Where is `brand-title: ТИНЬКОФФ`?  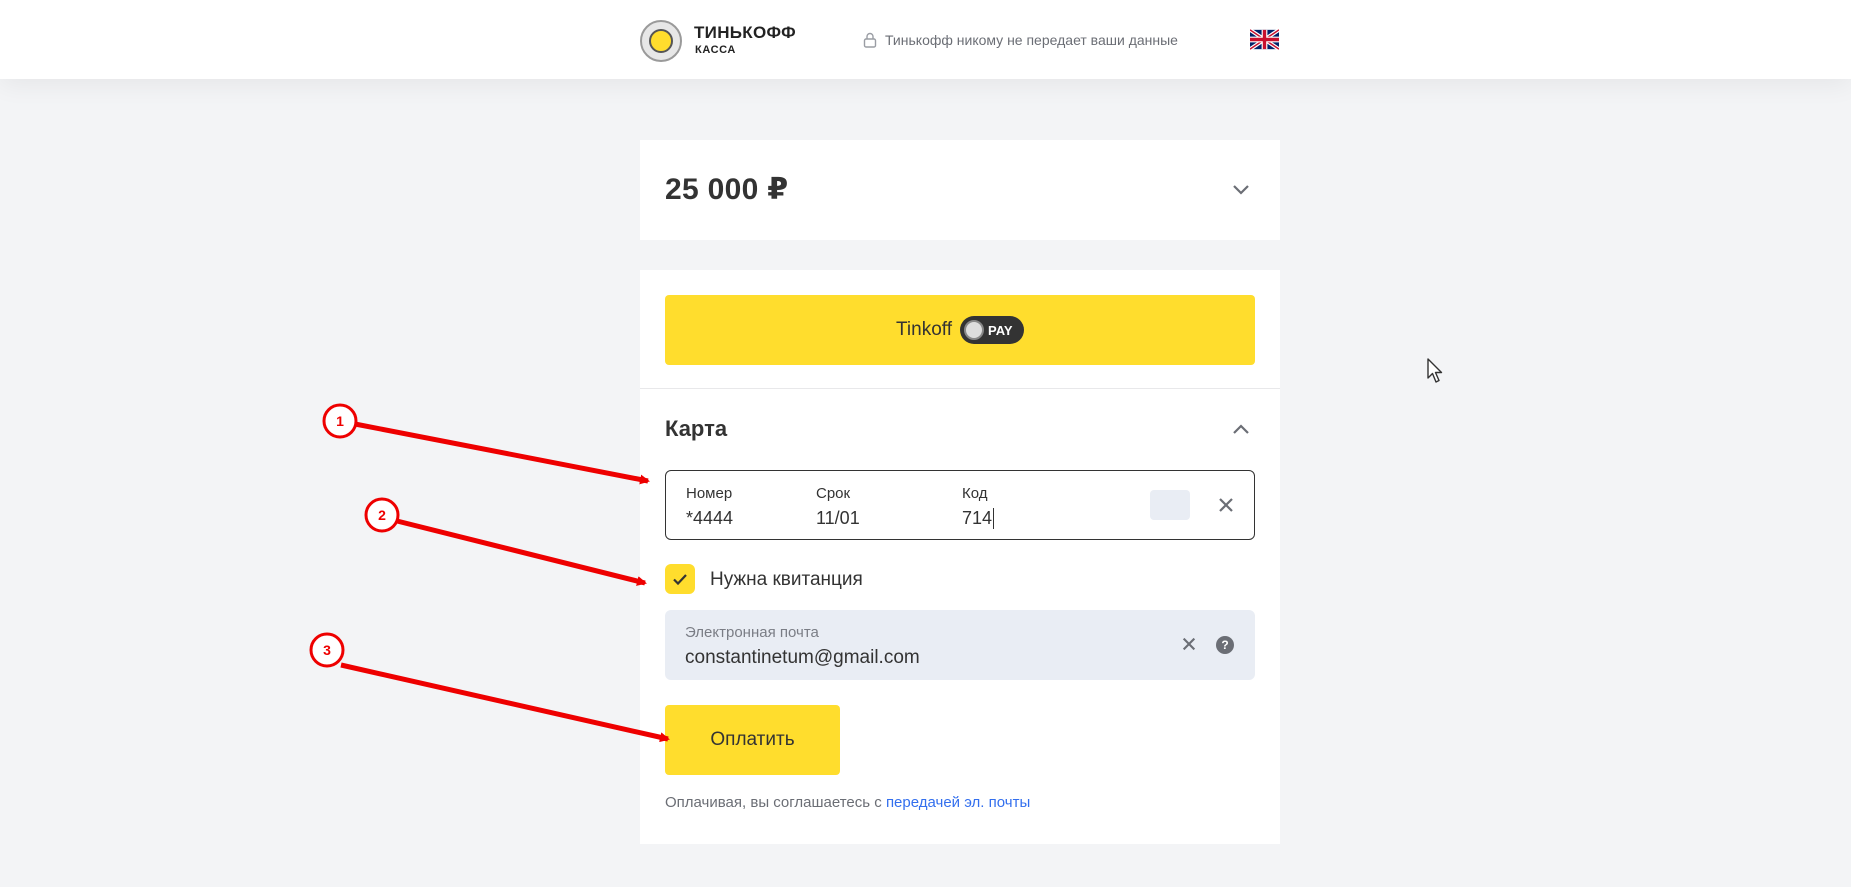
brand-title: ТИНЬКОФФ is located at coordinates (745, 32).